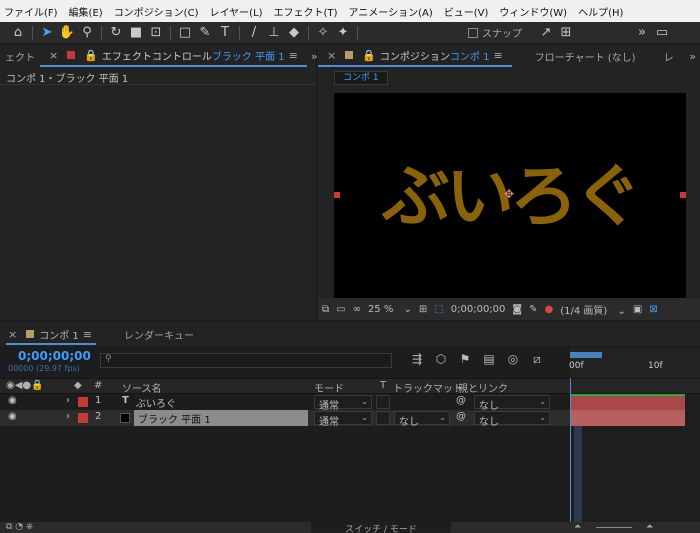  I want to click on pen-tool-icon: ✎, so click(205, 33).